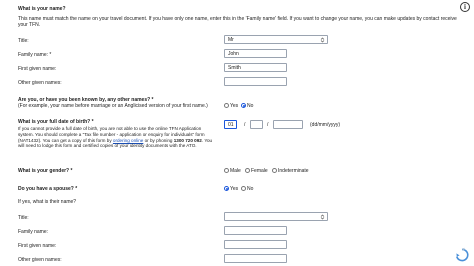 Image resolution: width=474 pixels, height=266 pixels. Describe the element at coordinates (250, 189) in the screenshot. I see `spouse-no-label: No` at that location.